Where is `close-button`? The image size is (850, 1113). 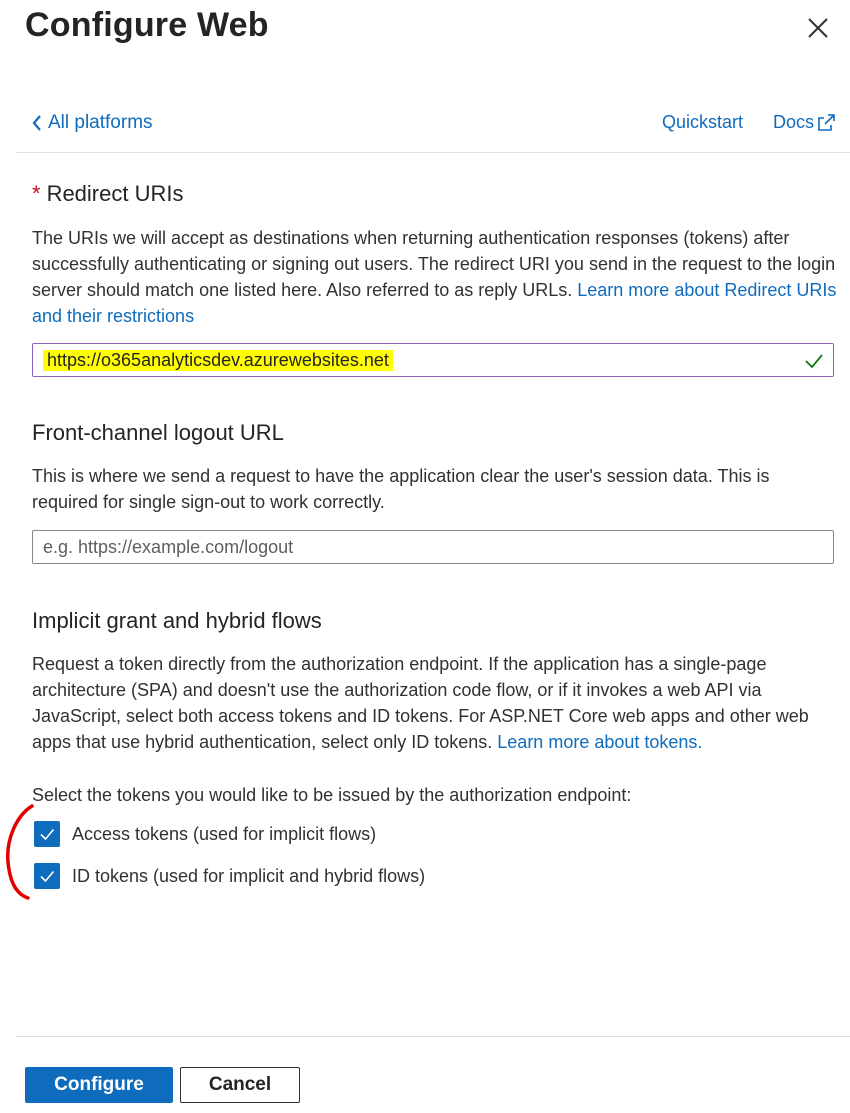
close-button is located at coordinates (818, 28).